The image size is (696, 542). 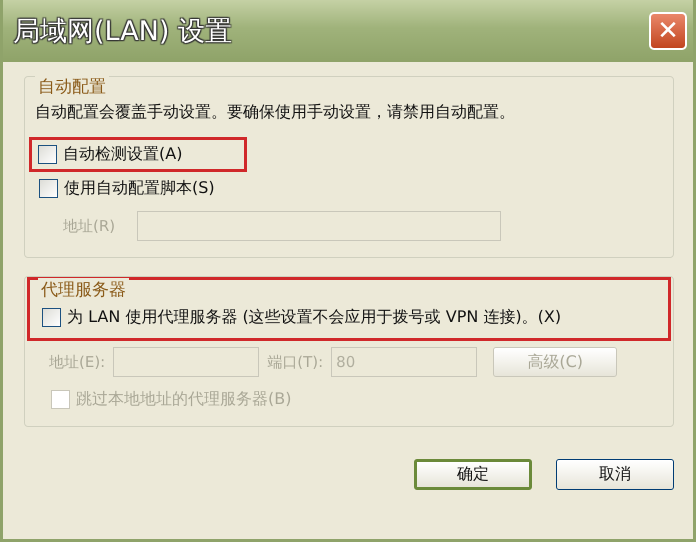 I want to click on cancel-button: 取消, so click(x=615, y=474).